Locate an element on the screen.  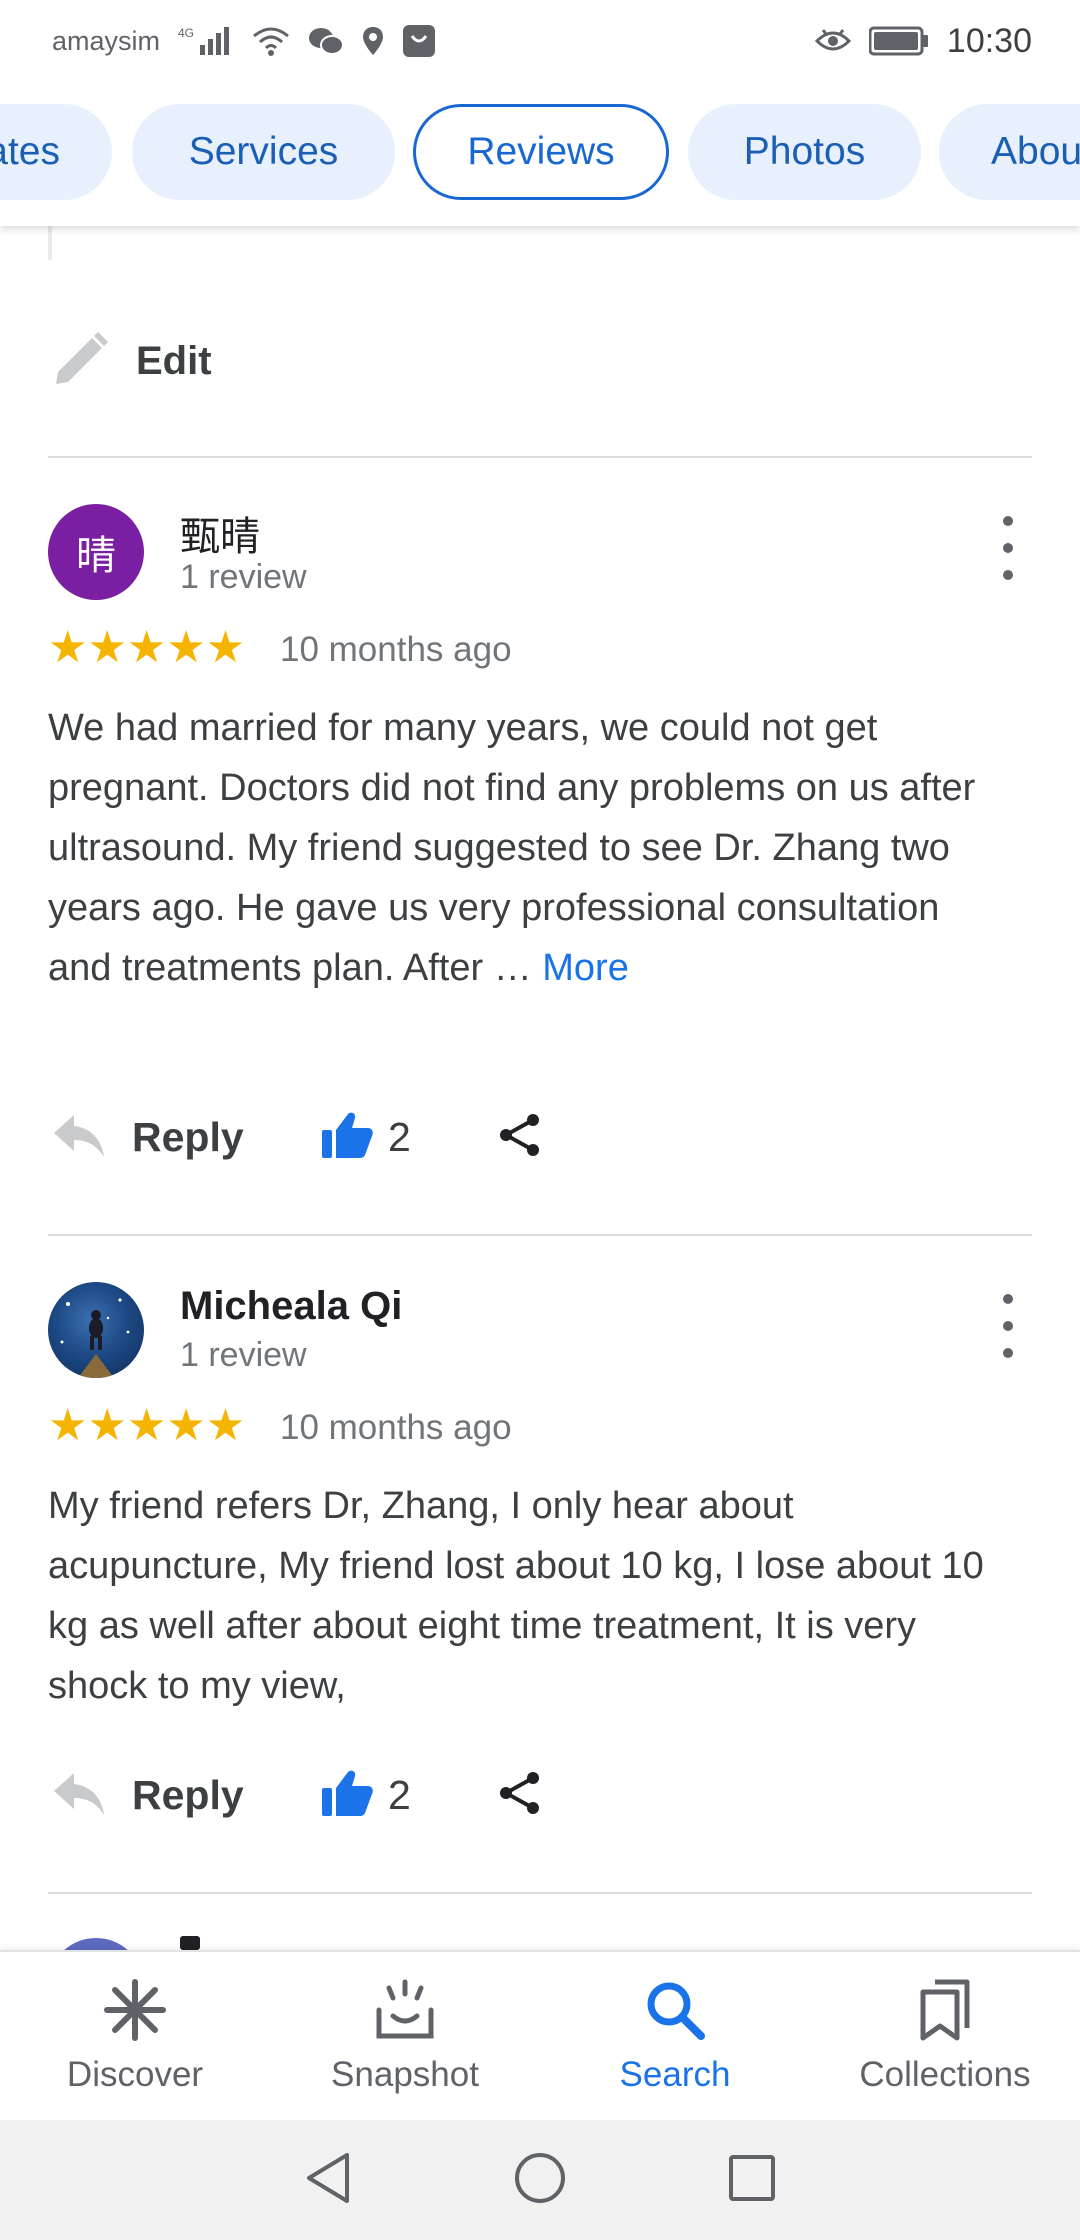
tab-about: Abou is located at coordinates (1009, 152).